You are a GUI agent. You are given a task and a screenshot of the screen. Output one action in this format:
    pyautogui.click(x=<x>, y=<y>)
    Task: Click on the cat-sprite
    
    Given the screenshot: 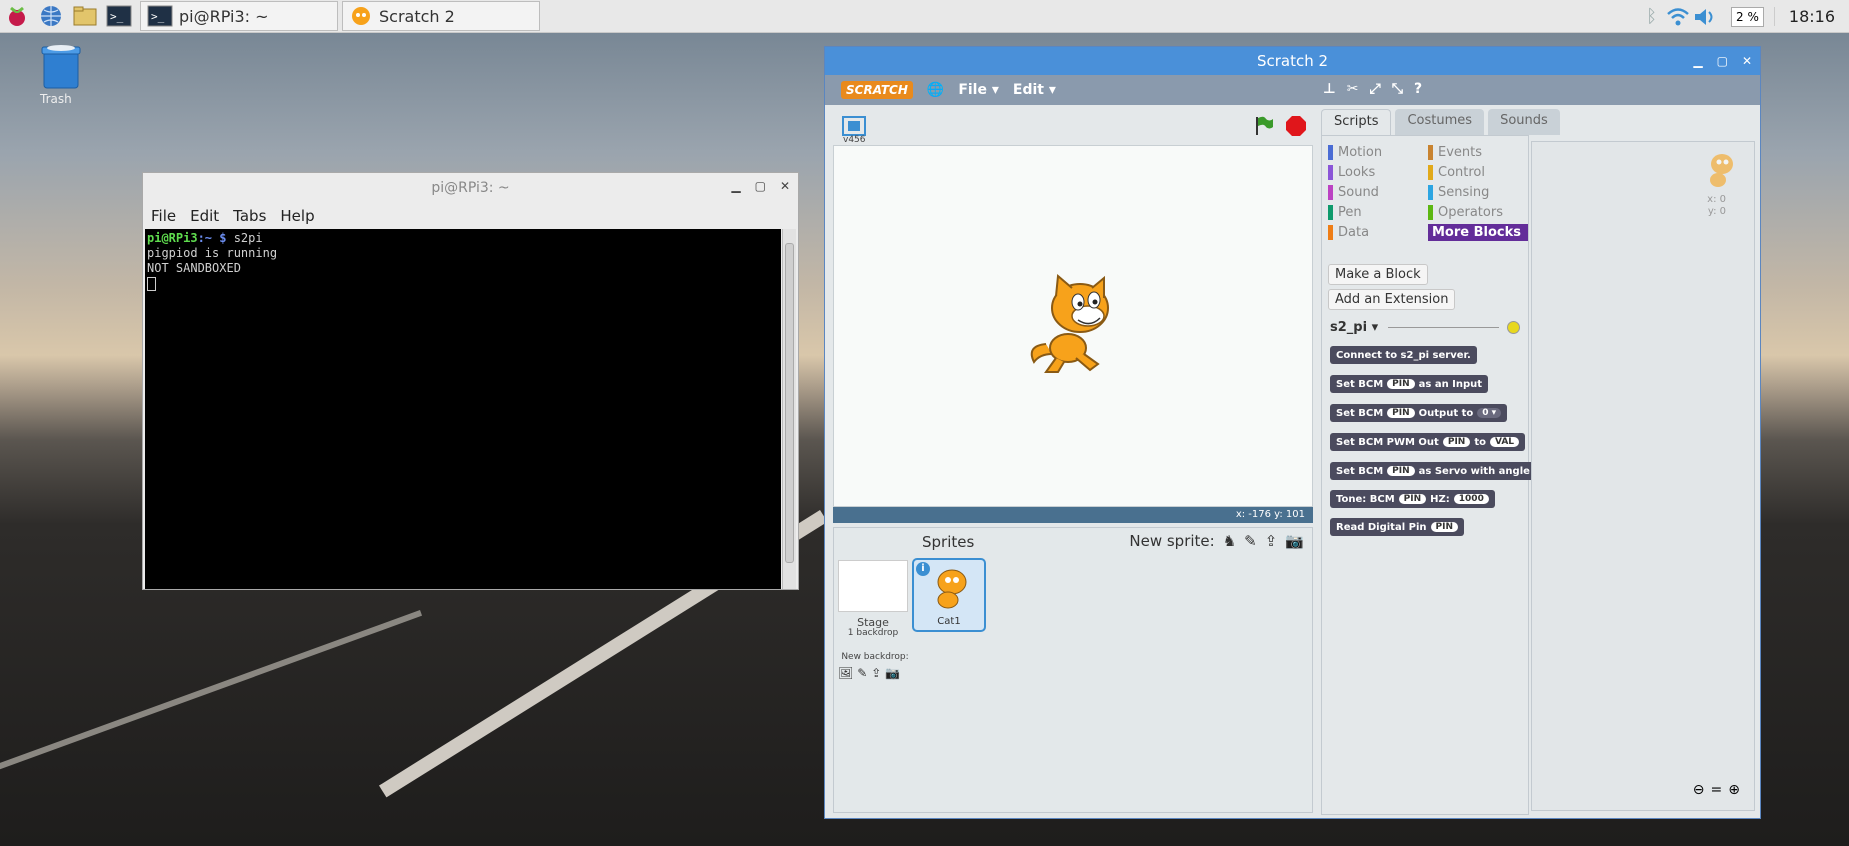 What is the action you would take?
    pyautogui.click(x=1076, y=326)
    